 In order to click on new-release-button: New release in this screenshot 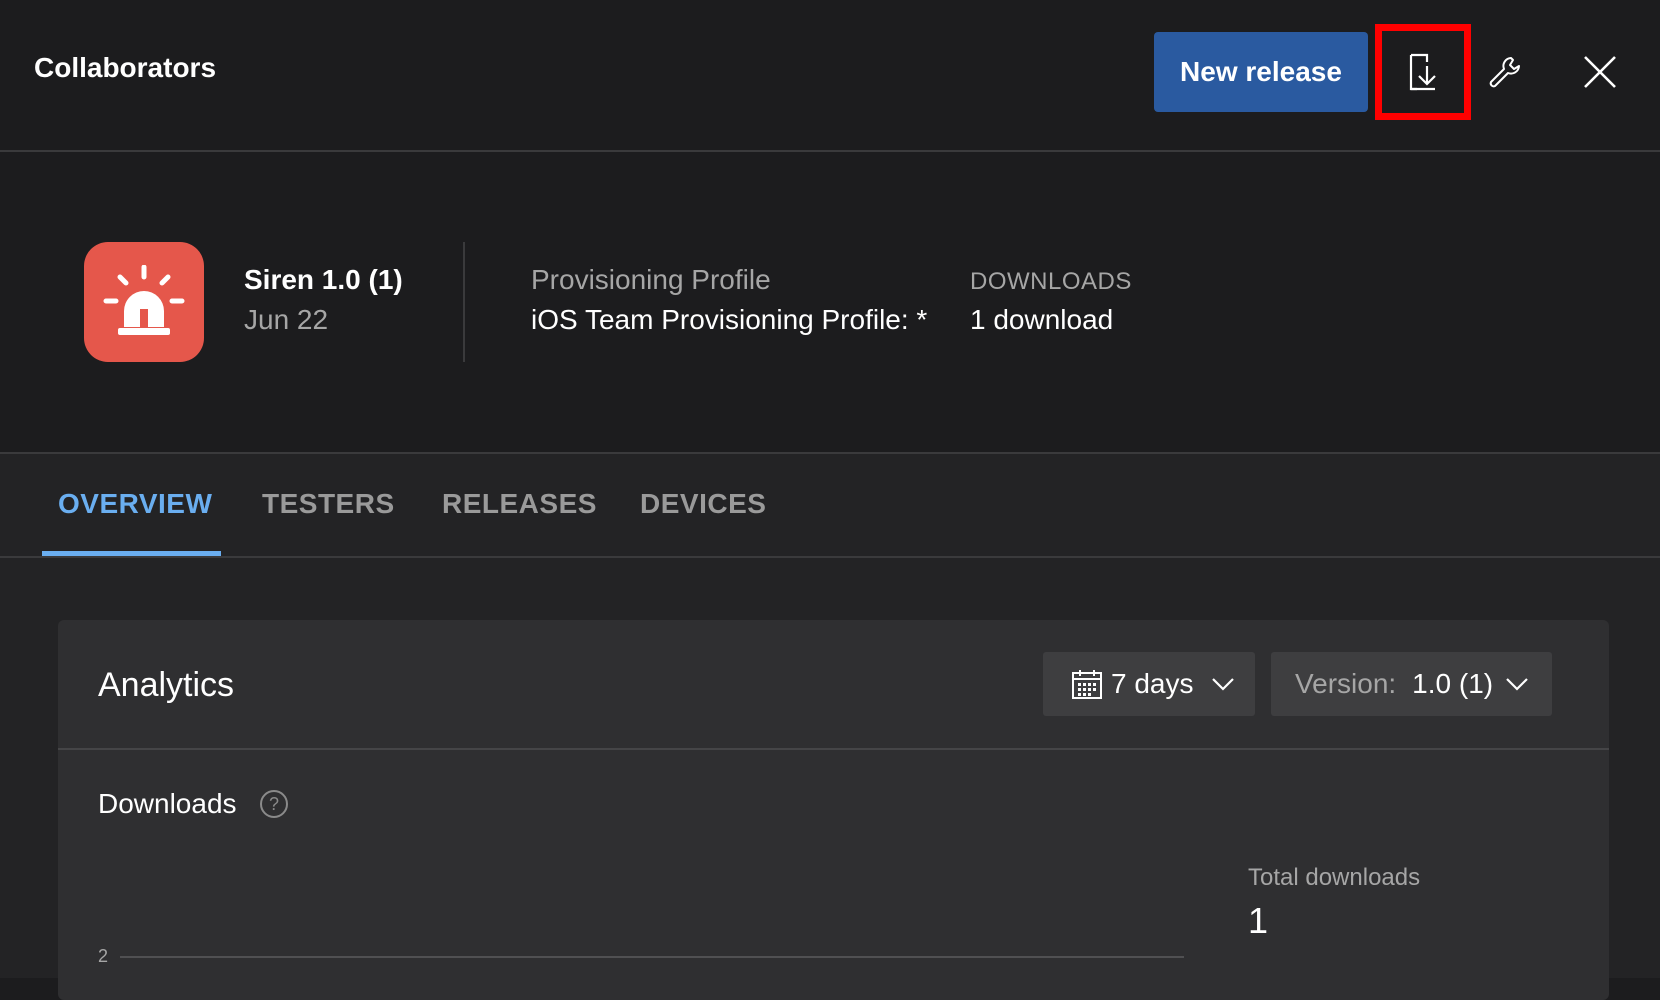, I will do `click(1261, 72)`.